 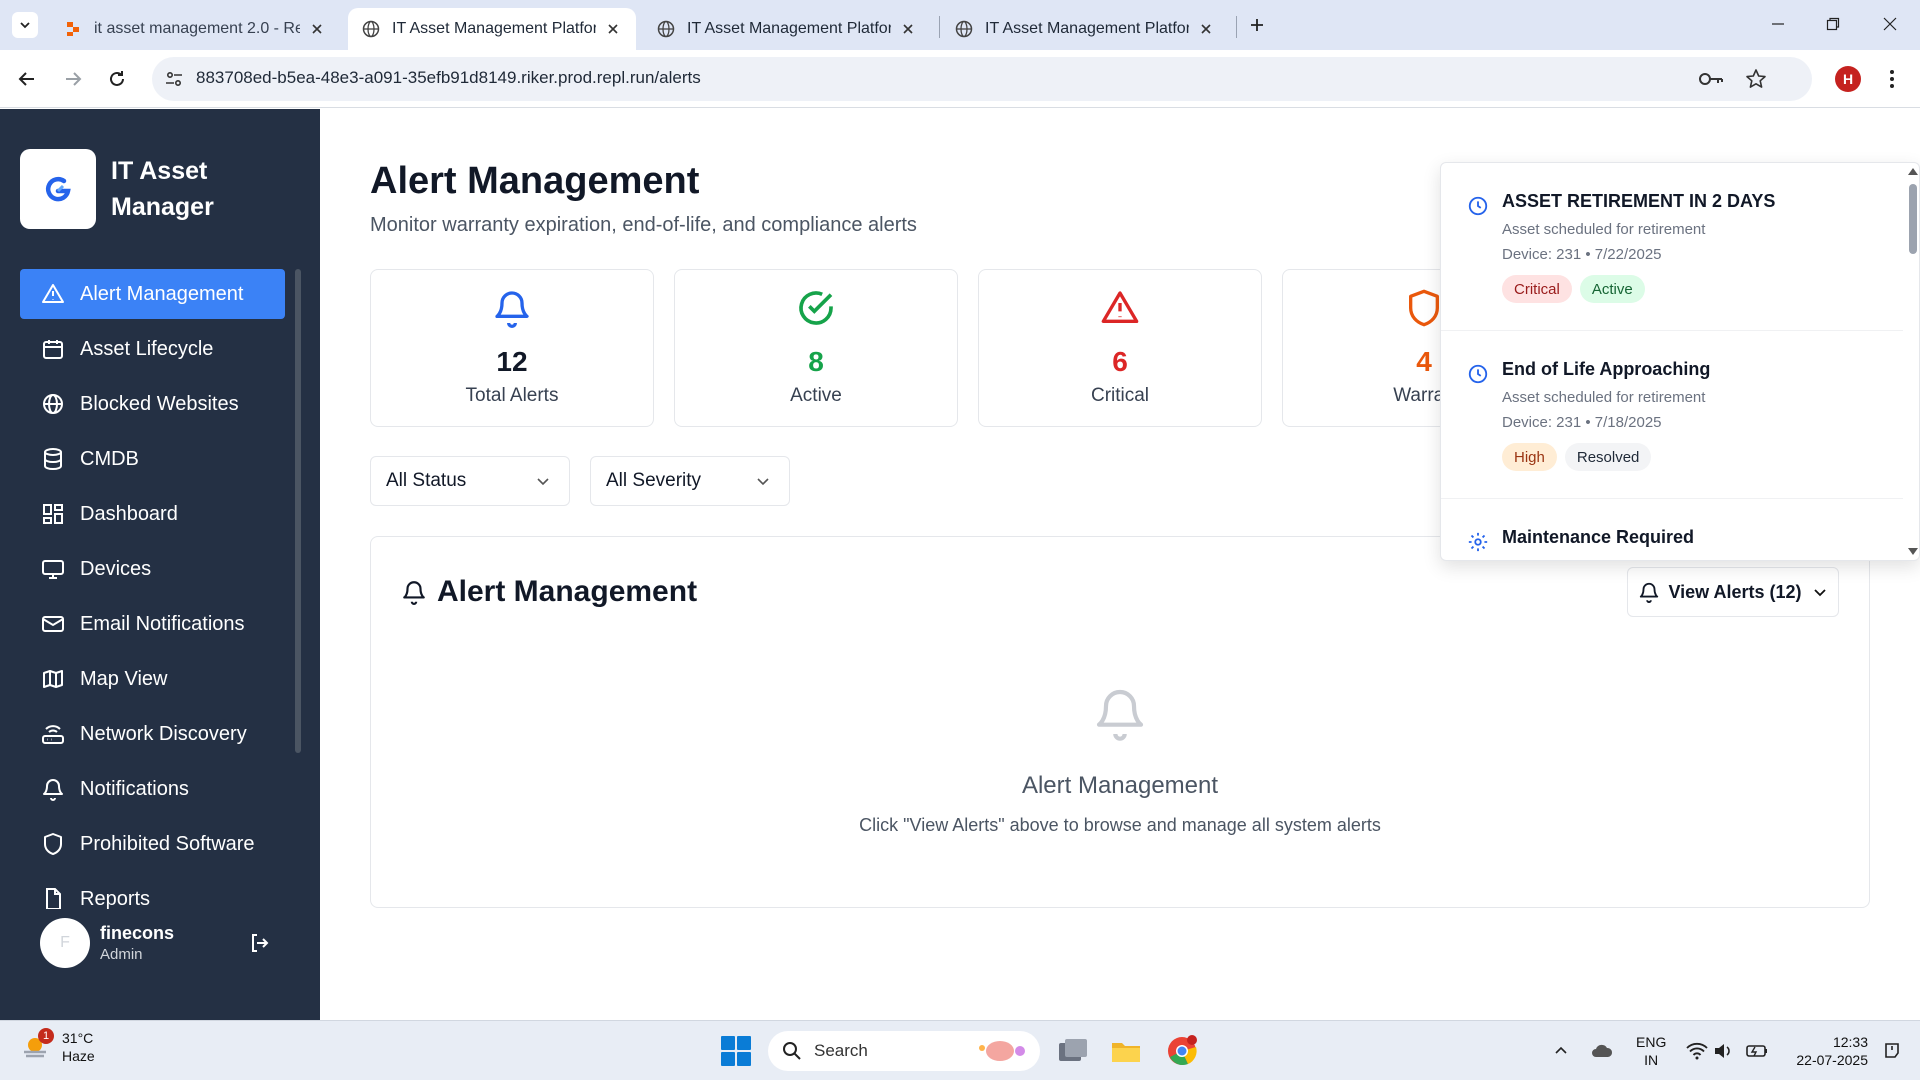 What do you see at coordinates (512, 361) in the screenshot?
I see `stat-value: 12` at bounding box center [512, 361].